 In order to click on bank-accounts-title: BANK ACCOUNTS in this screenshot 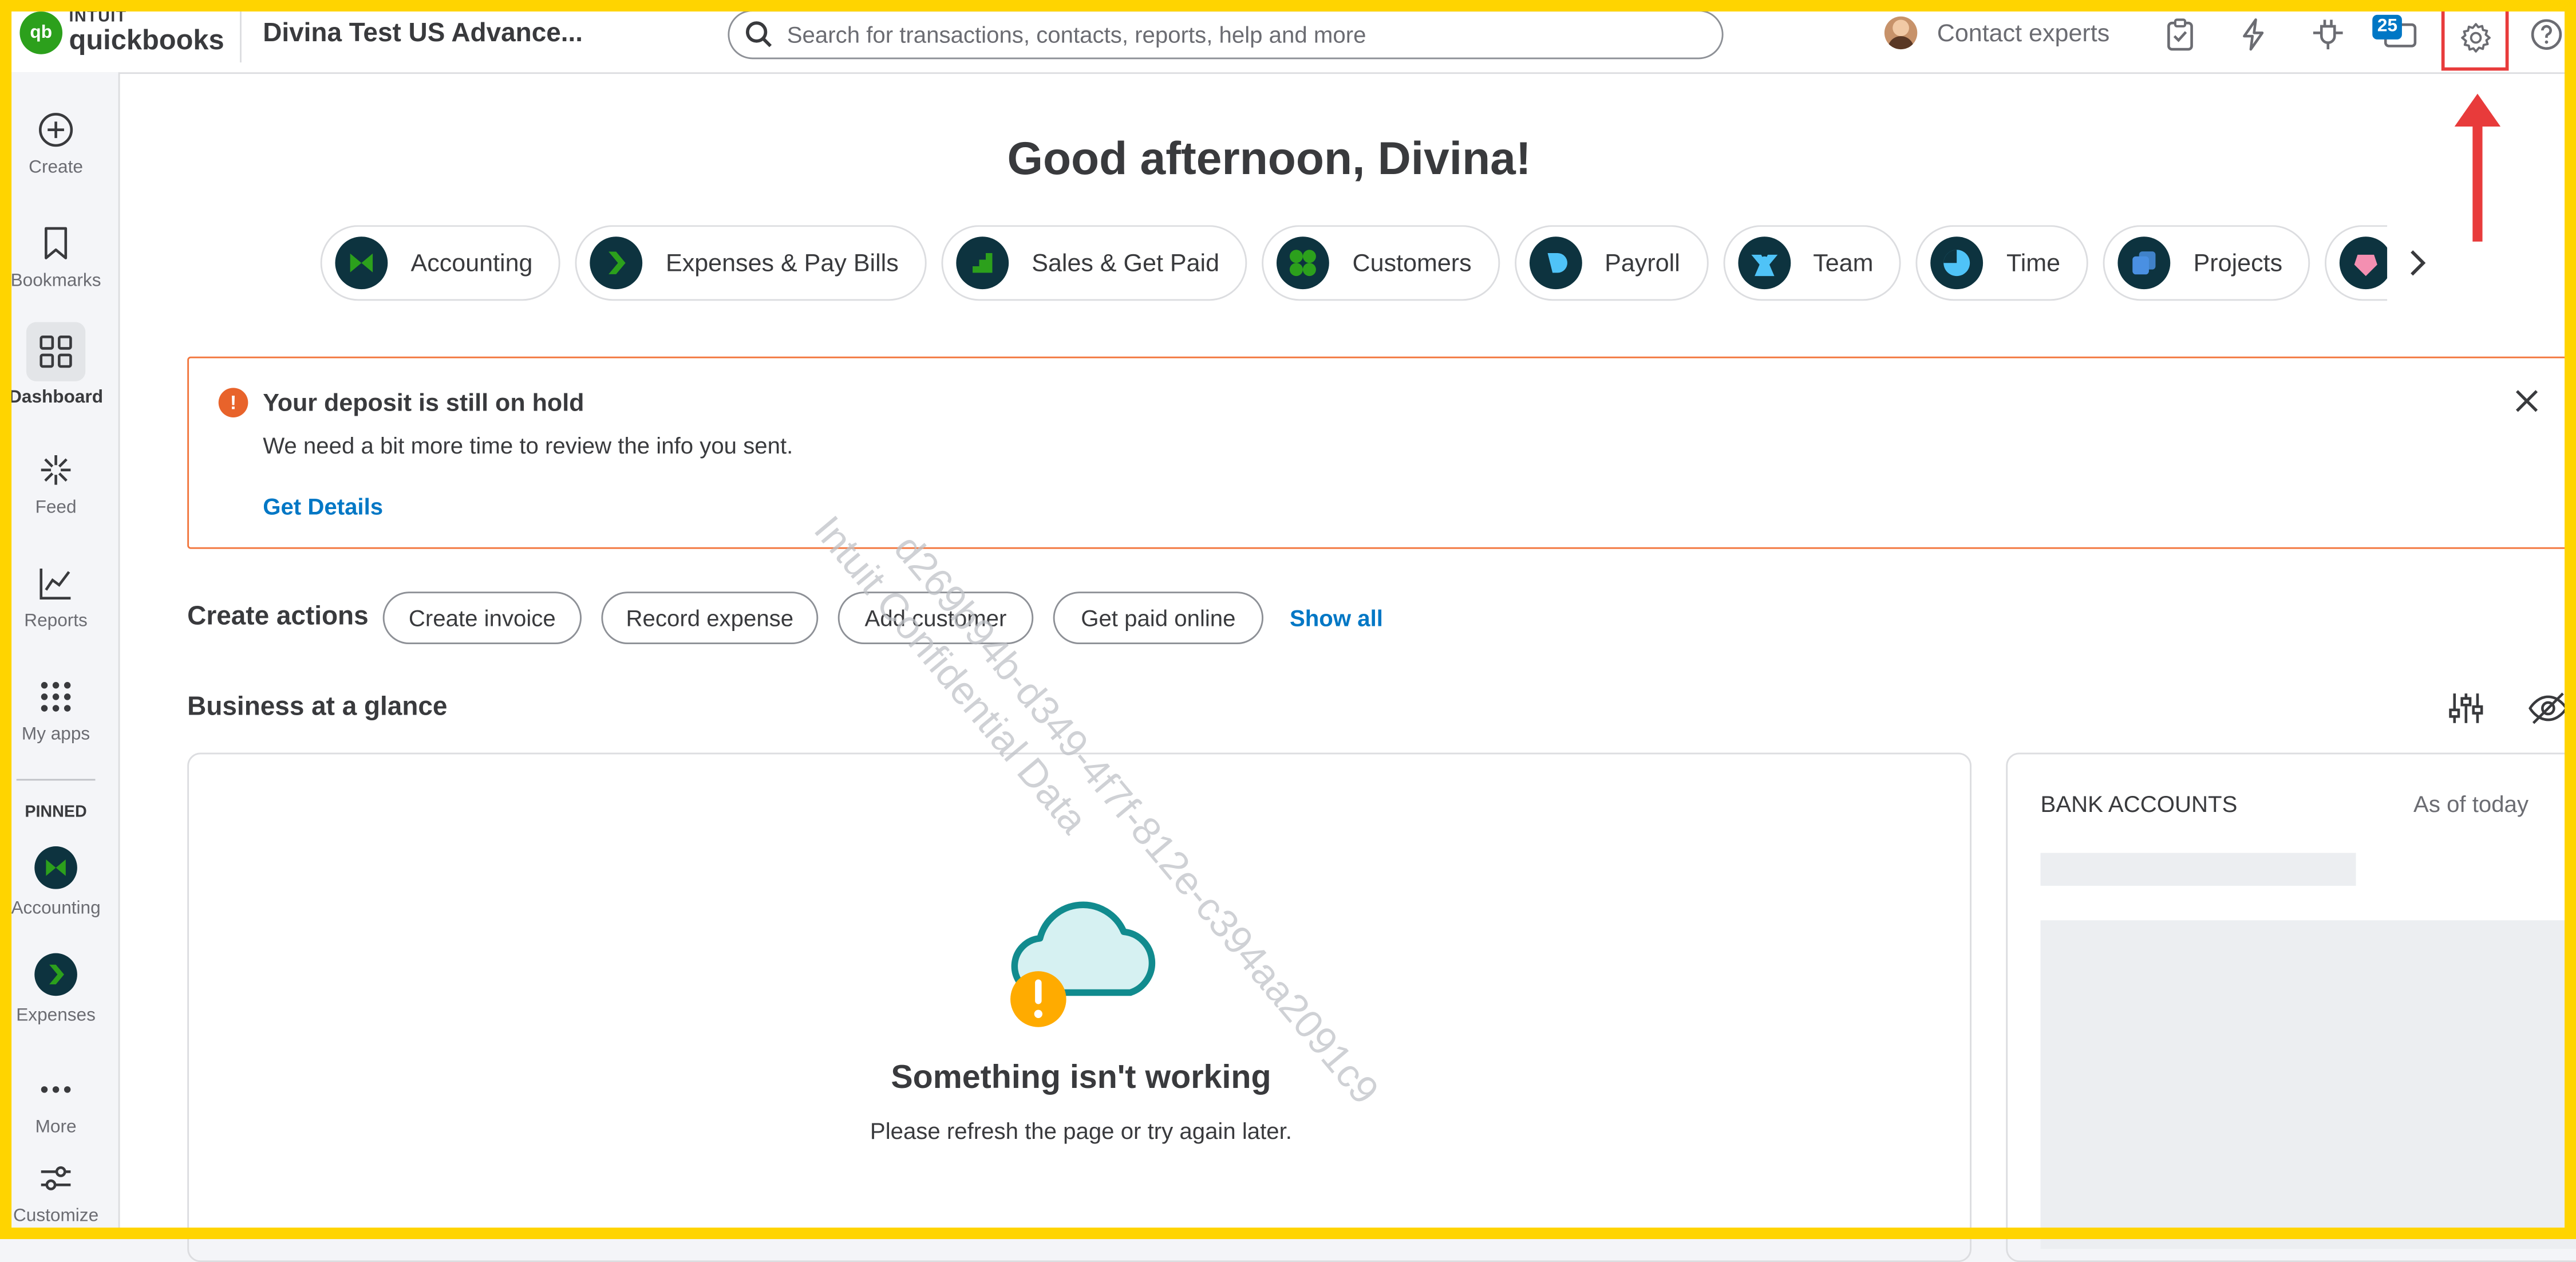, I will do `click(2139, 804)`.